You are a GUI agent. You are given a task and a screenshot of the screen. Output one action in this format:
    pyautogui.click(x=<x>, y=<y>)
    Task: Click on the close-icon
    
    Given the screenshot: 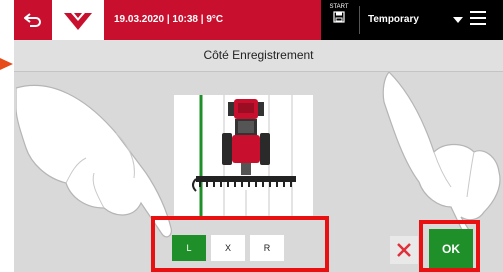 What is the action you would take?
    pyautogui.click(x=404, y=250)
    